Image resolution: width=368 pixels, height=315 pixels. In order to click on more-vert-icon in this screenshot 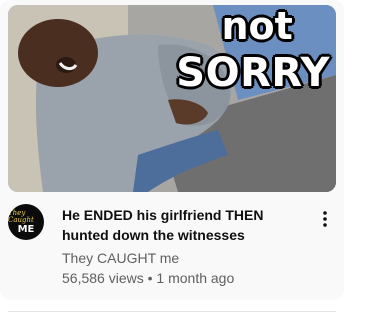, I will do `click(325, 219)`.